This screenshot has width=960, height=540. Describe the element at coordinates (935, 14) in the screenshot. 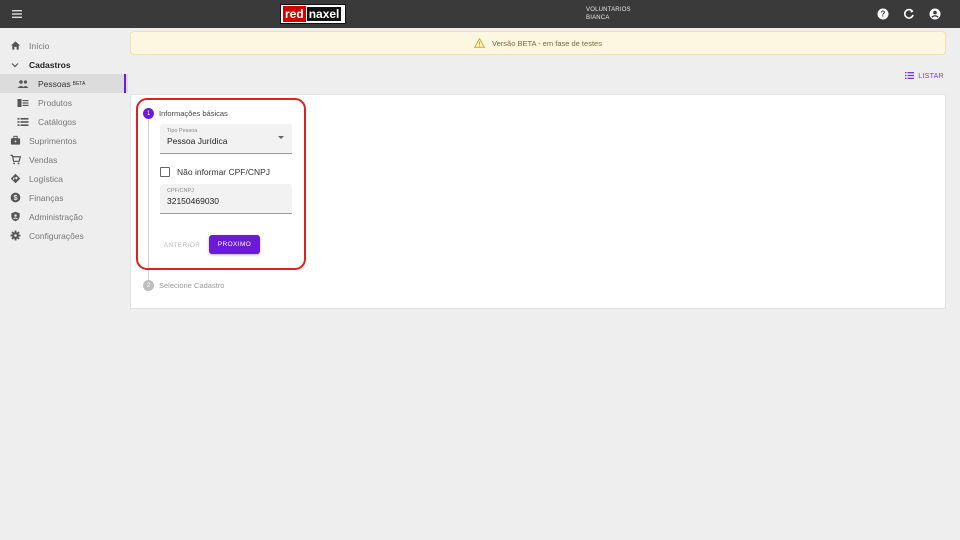

I see `account-icon` at that location.